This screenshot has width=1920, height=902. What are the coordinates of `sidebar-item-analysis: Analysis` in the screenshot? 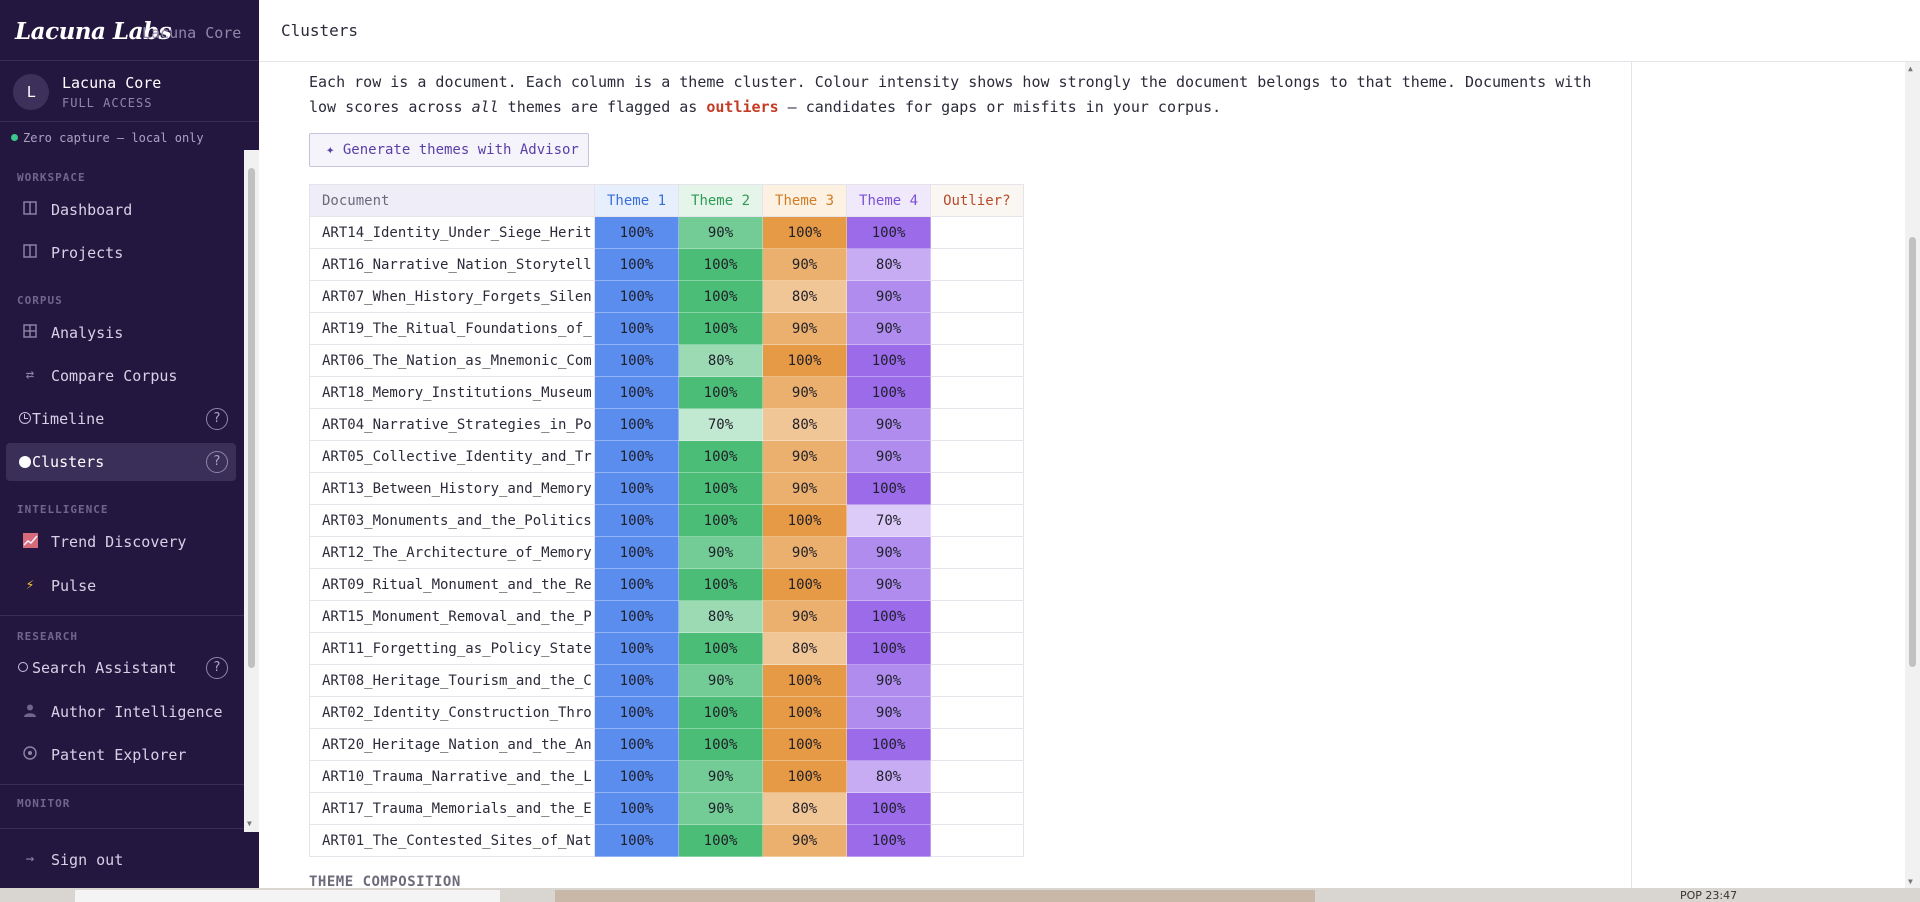 It's located at (121, 333).